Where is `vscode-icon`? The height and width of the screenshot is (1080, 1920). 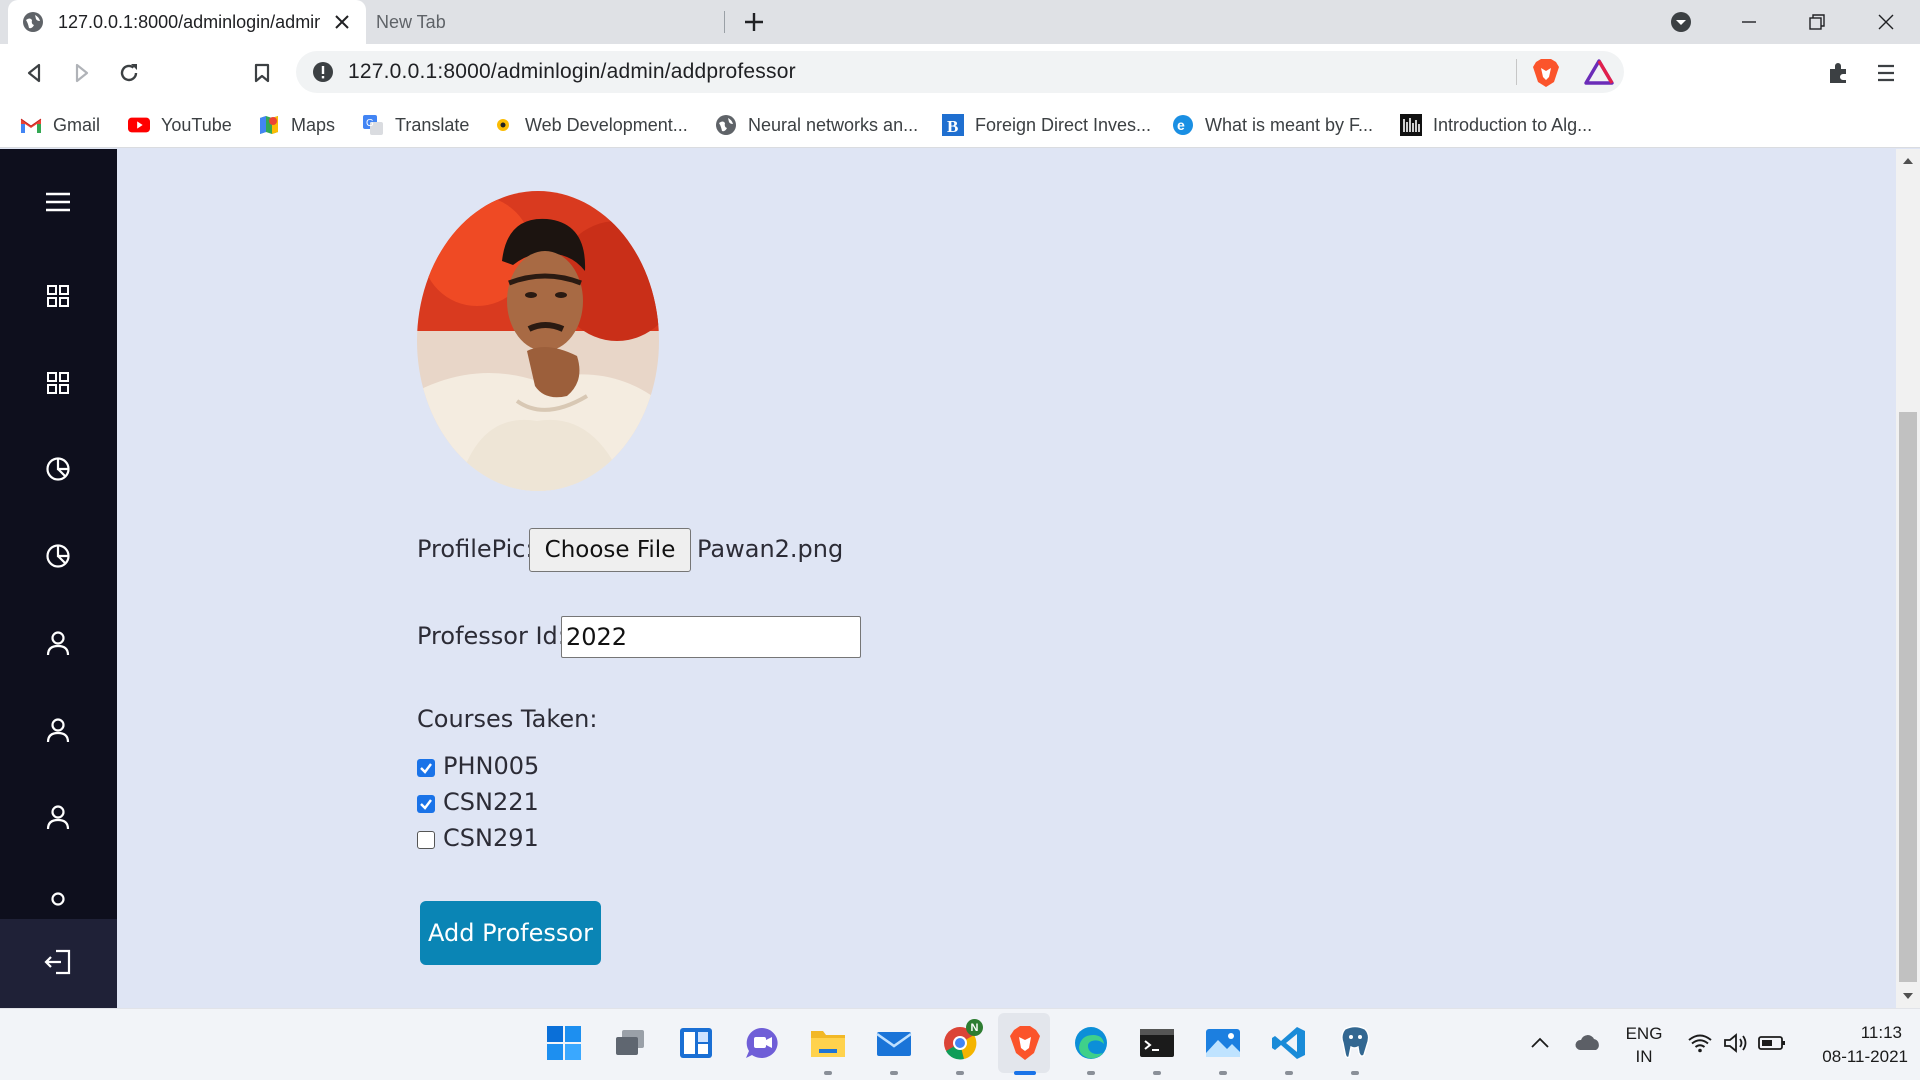
vscode-icon is located at coordinates (1289, 1043).